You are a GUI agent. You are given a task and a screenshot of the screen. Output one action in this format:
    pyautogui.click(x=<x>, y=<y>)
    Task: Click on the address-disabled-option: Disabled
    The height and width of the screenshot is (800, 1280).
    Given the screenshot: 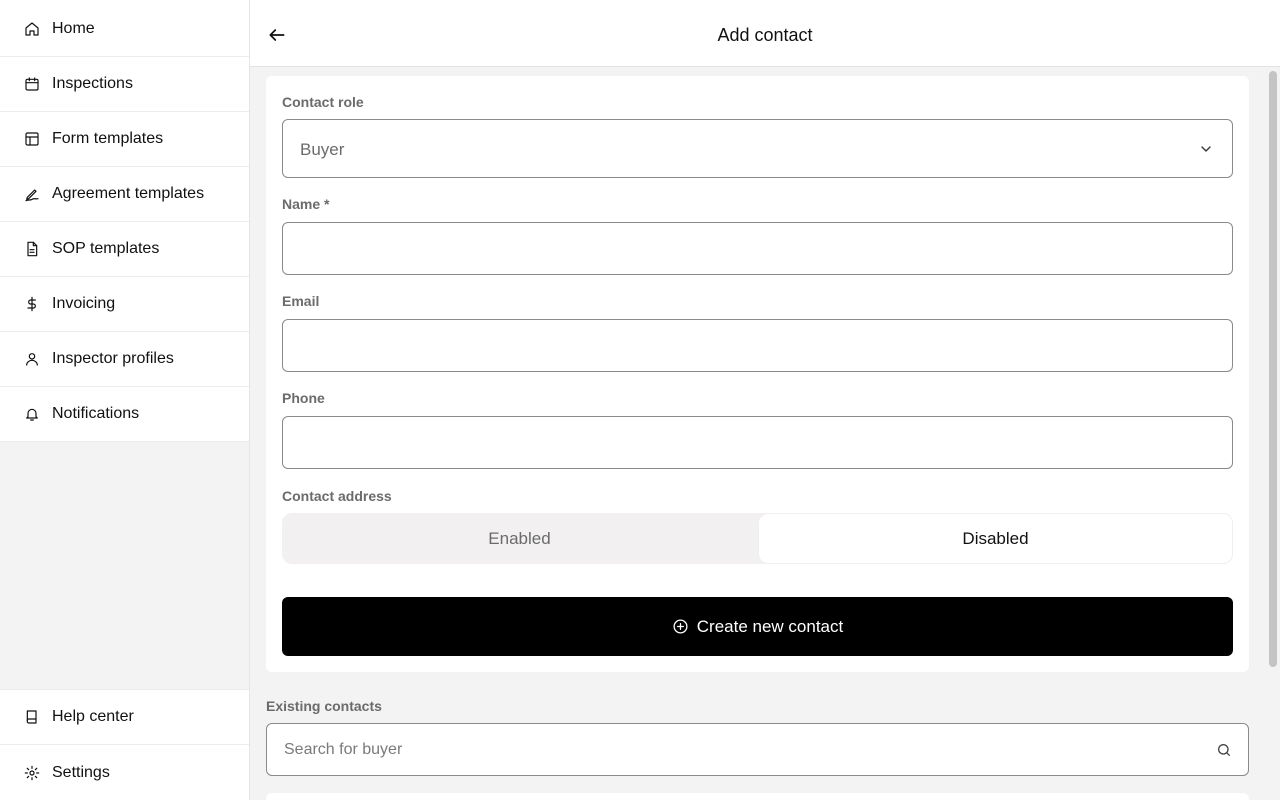 What is the action you would take?
    pyautogui.click(x=995, y=538)
    